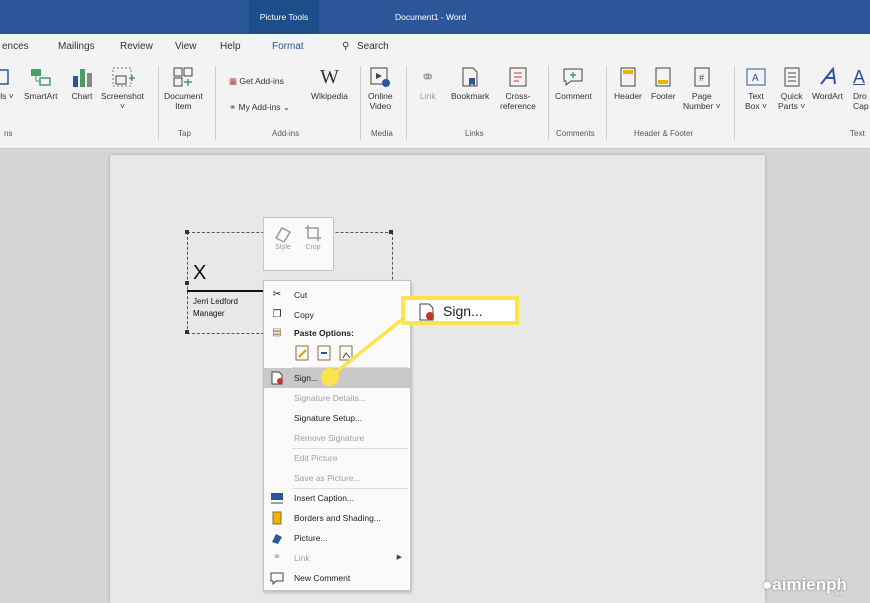  What do you see at coordinates (426, 312) in the screenshot?
I see `sign-document-icon` at bounding box center [426, 312].